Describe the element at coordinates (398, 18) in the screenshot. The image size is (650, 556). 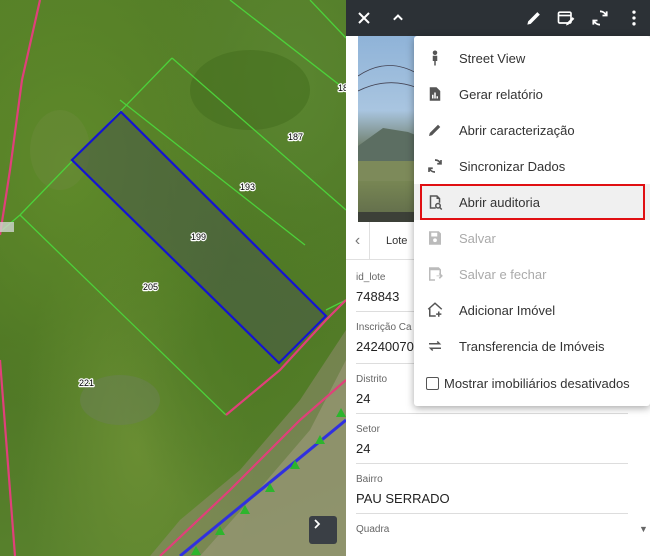
I see `chevron-up-icon` at that location.